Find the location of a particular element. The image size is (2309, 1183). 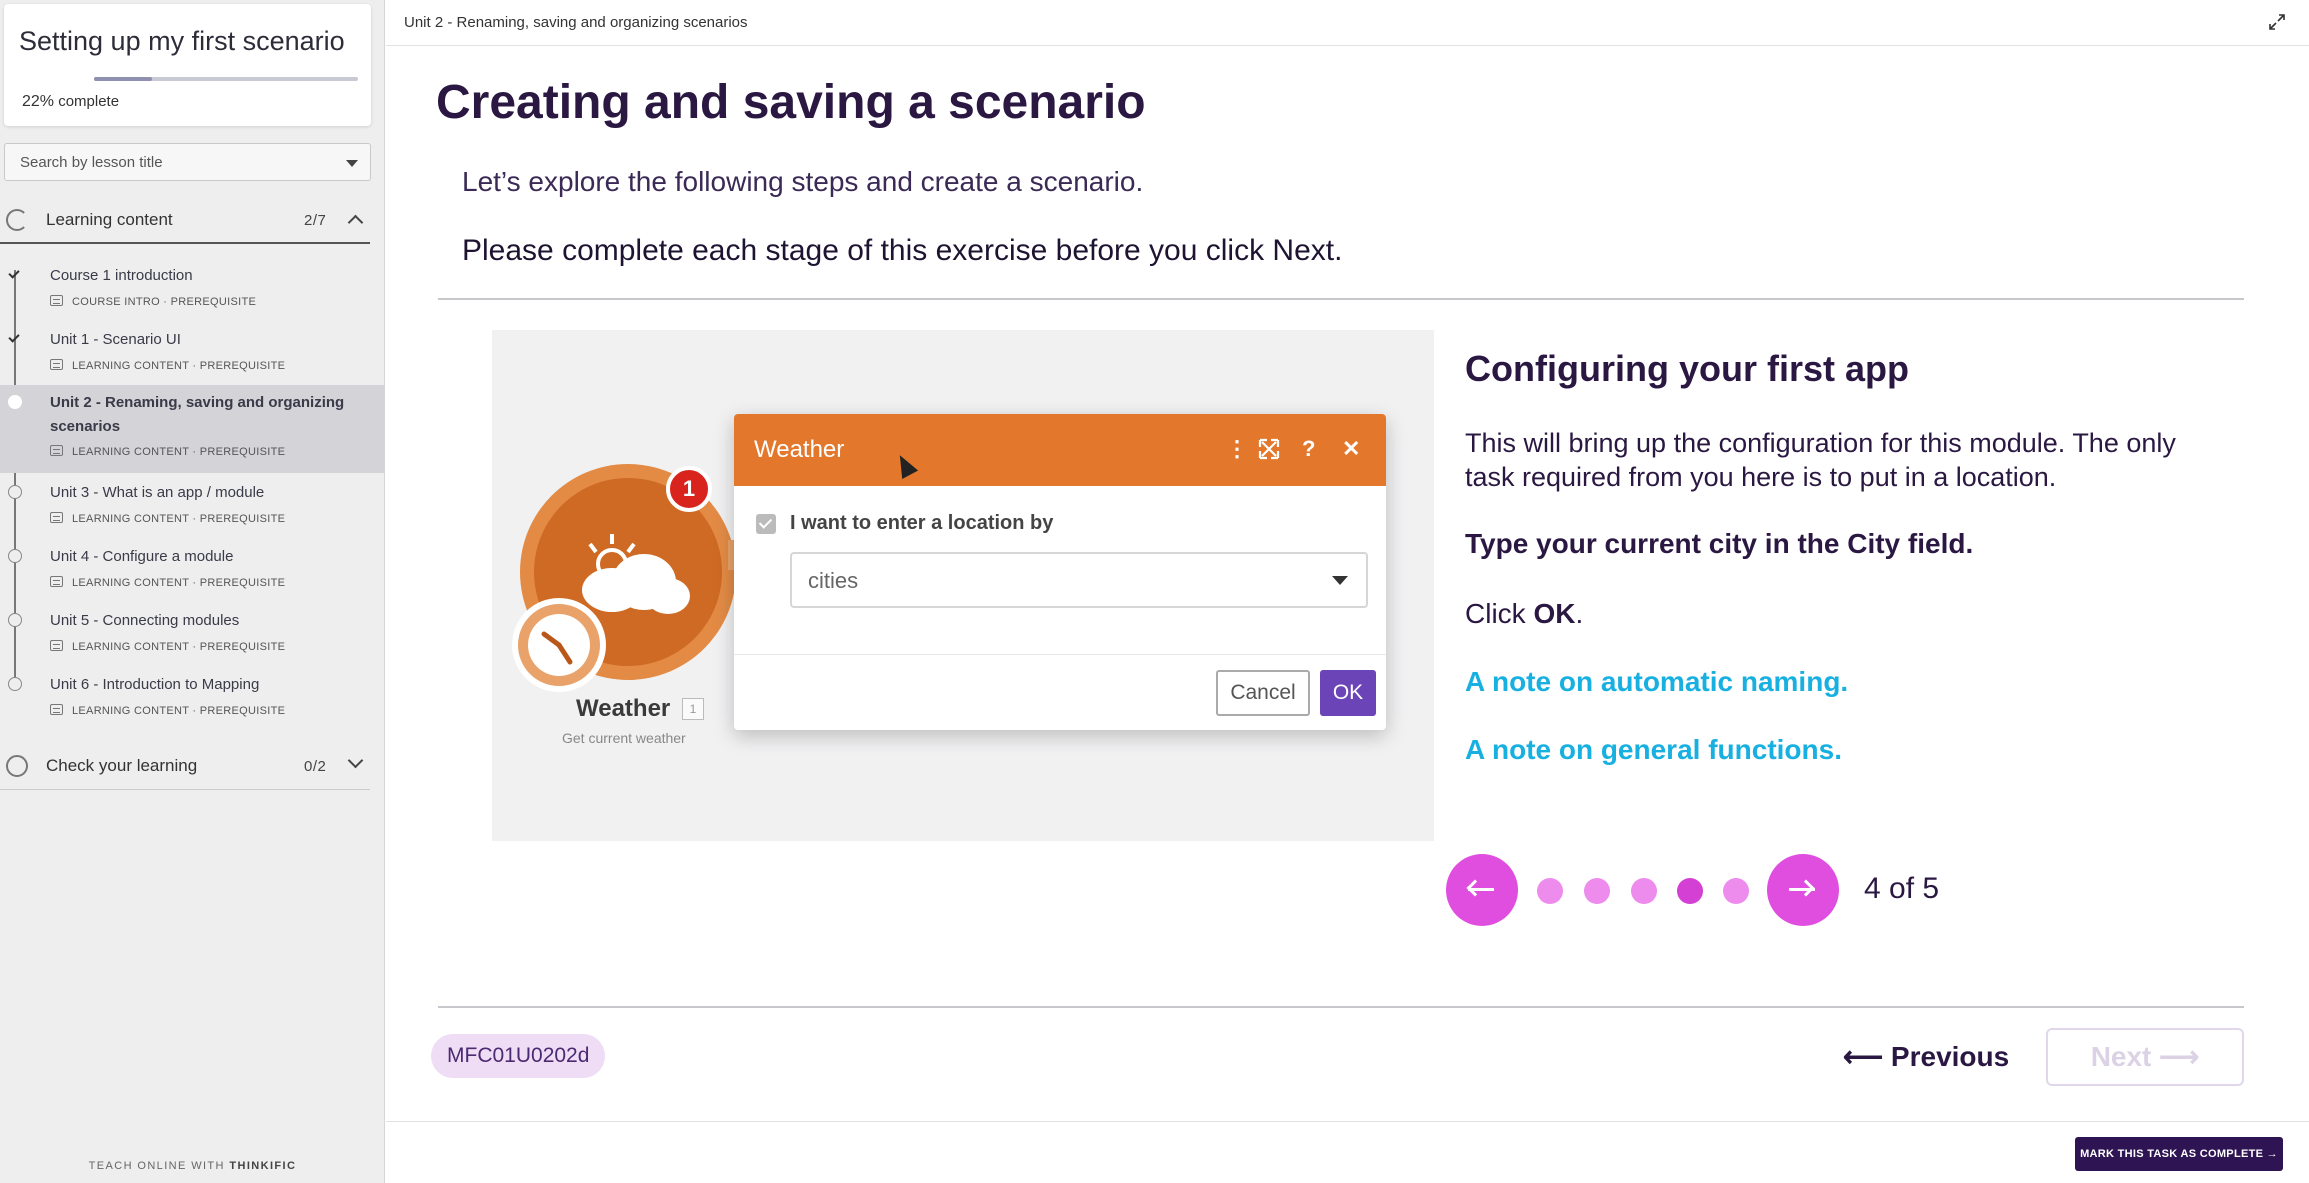

progress-percent: 22% is located at coordinates (38, 101).